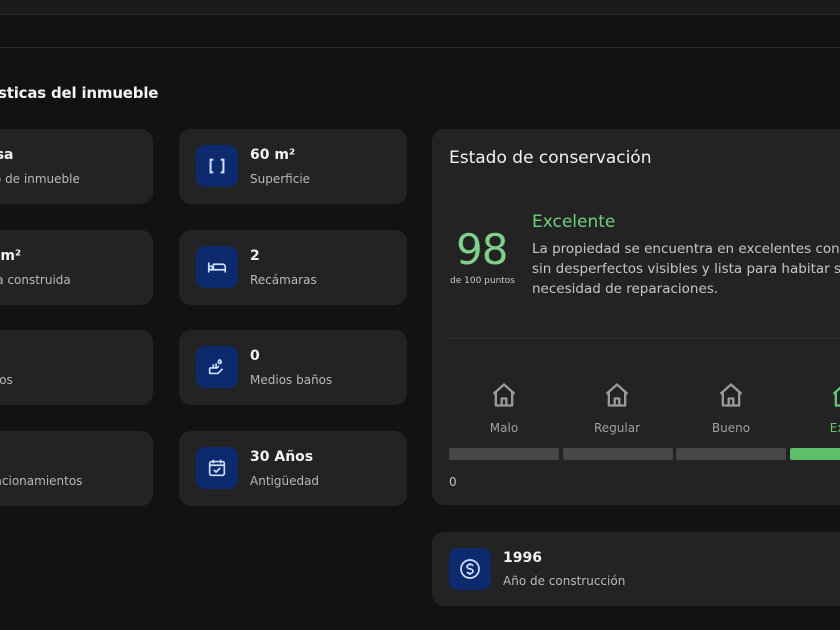 The height and width of the screenshot is (630, 840). What do you see at coordinates (644, 338) in the screenshot?
I see `conservation-divider` at bounding box center [644, 338].